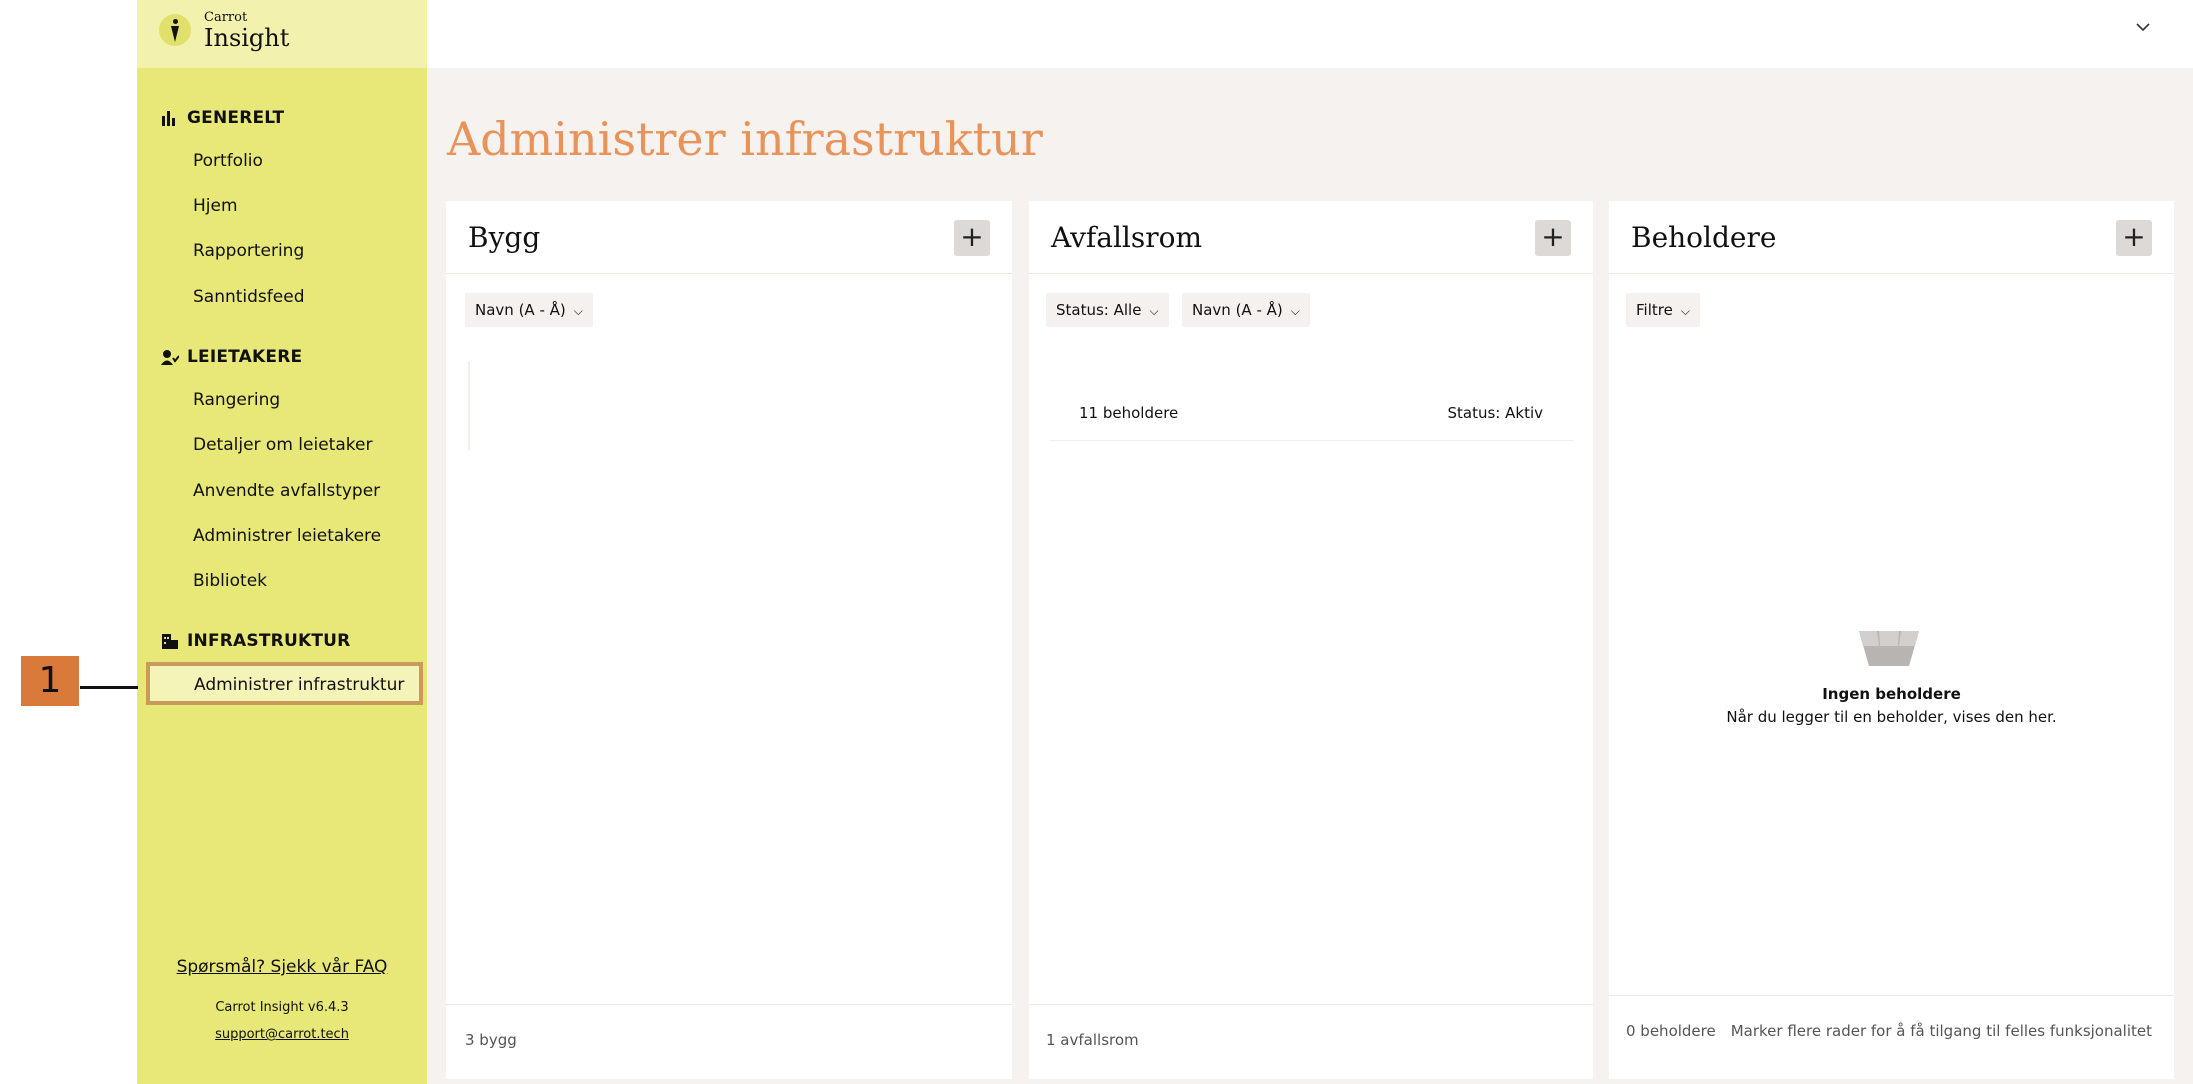 The height and width of the screenshot is (1084, 2193). Describe the element at coordinates (247, 38) in the screenshot. I see `logo-main-text: Insight` at that location.